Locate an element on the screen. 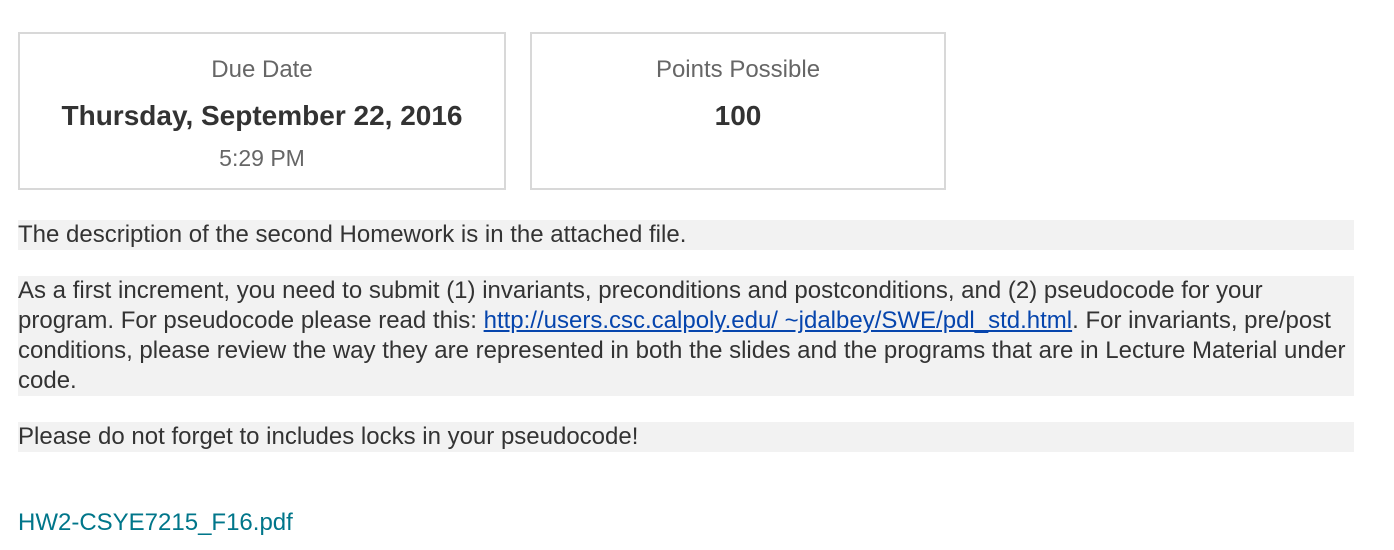 This screenshot has width=1394, height=550. due-time-value: 5:29 PM is located at coordinates (262, 158).